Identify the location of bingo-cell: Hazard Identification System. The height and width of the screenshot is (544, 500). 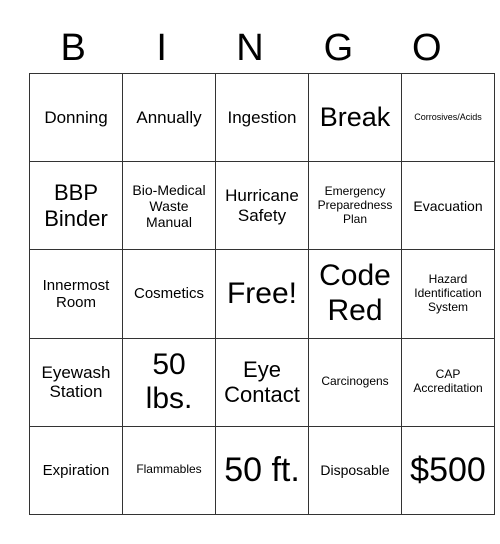
(448, 294).